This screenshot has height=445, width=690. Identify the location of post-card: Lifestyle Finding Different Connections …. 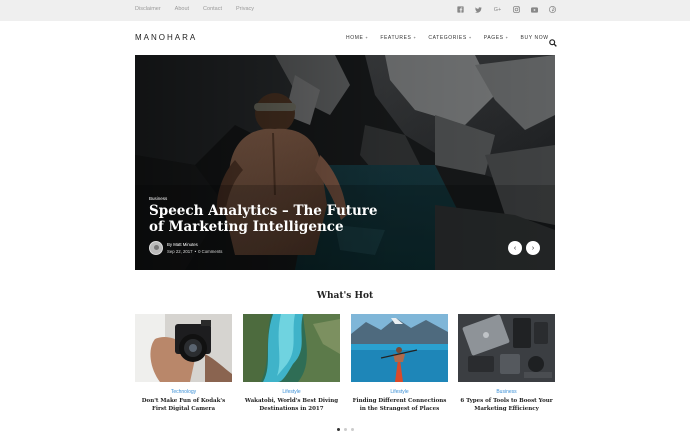
(399, 363).